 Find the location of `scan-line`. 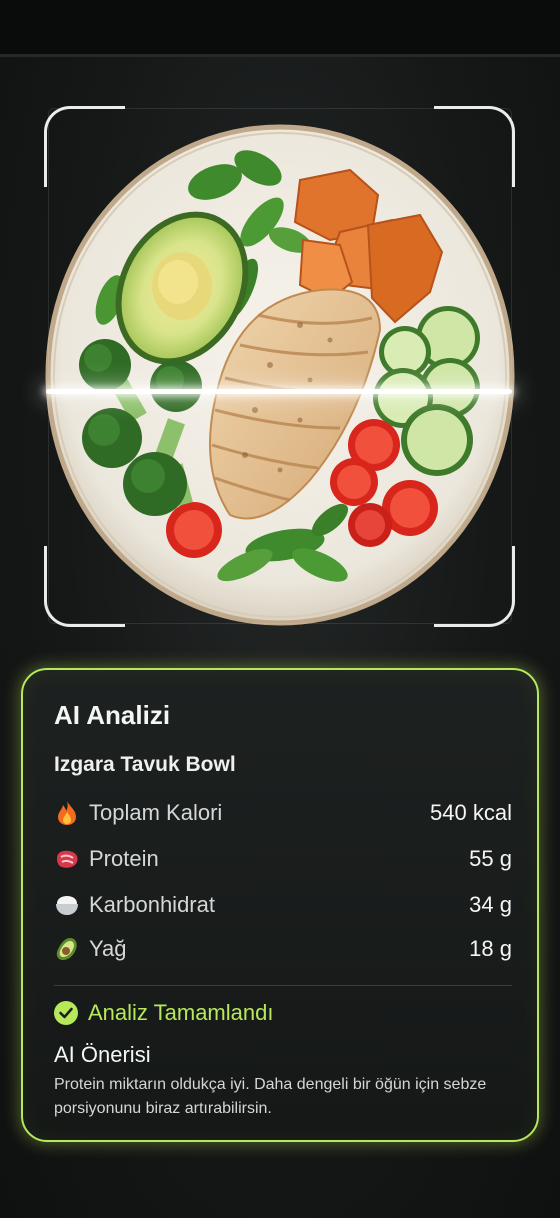

scan-line is located at coordinates (279, 391).